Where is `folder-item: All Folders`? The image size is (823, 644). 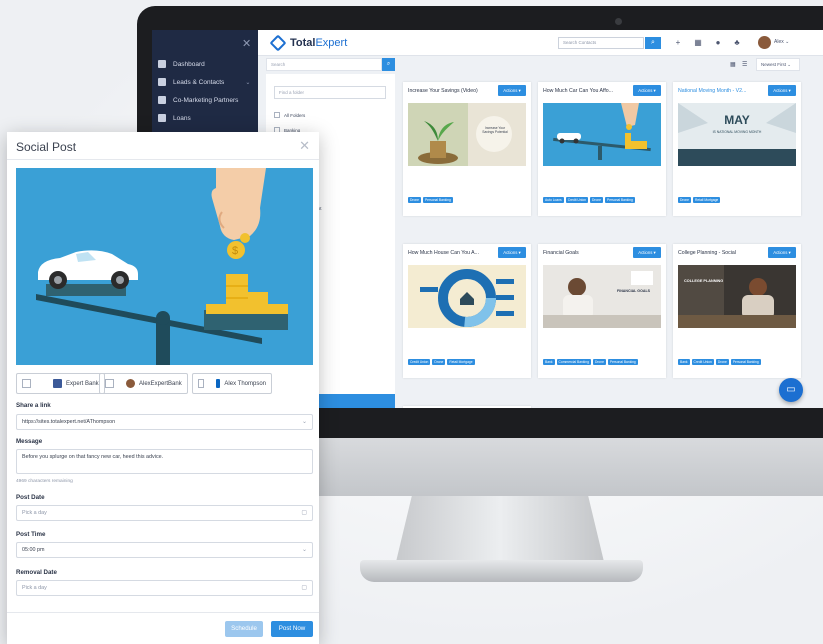 folder-item: All Folders is located at coordinates (289, 115).